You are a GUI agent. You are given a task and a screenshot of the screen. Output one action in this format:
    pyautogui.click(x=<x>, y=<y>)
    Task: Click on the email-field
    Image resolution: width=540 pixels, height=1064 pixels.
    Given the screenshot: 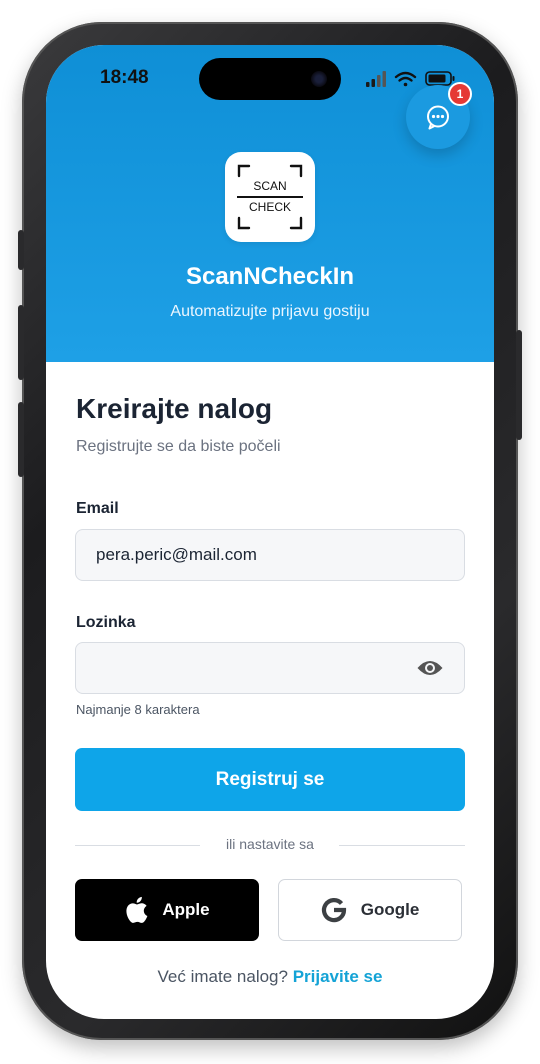 What is the action you would take?
    pyautogui.click(x=270, y=555)
    